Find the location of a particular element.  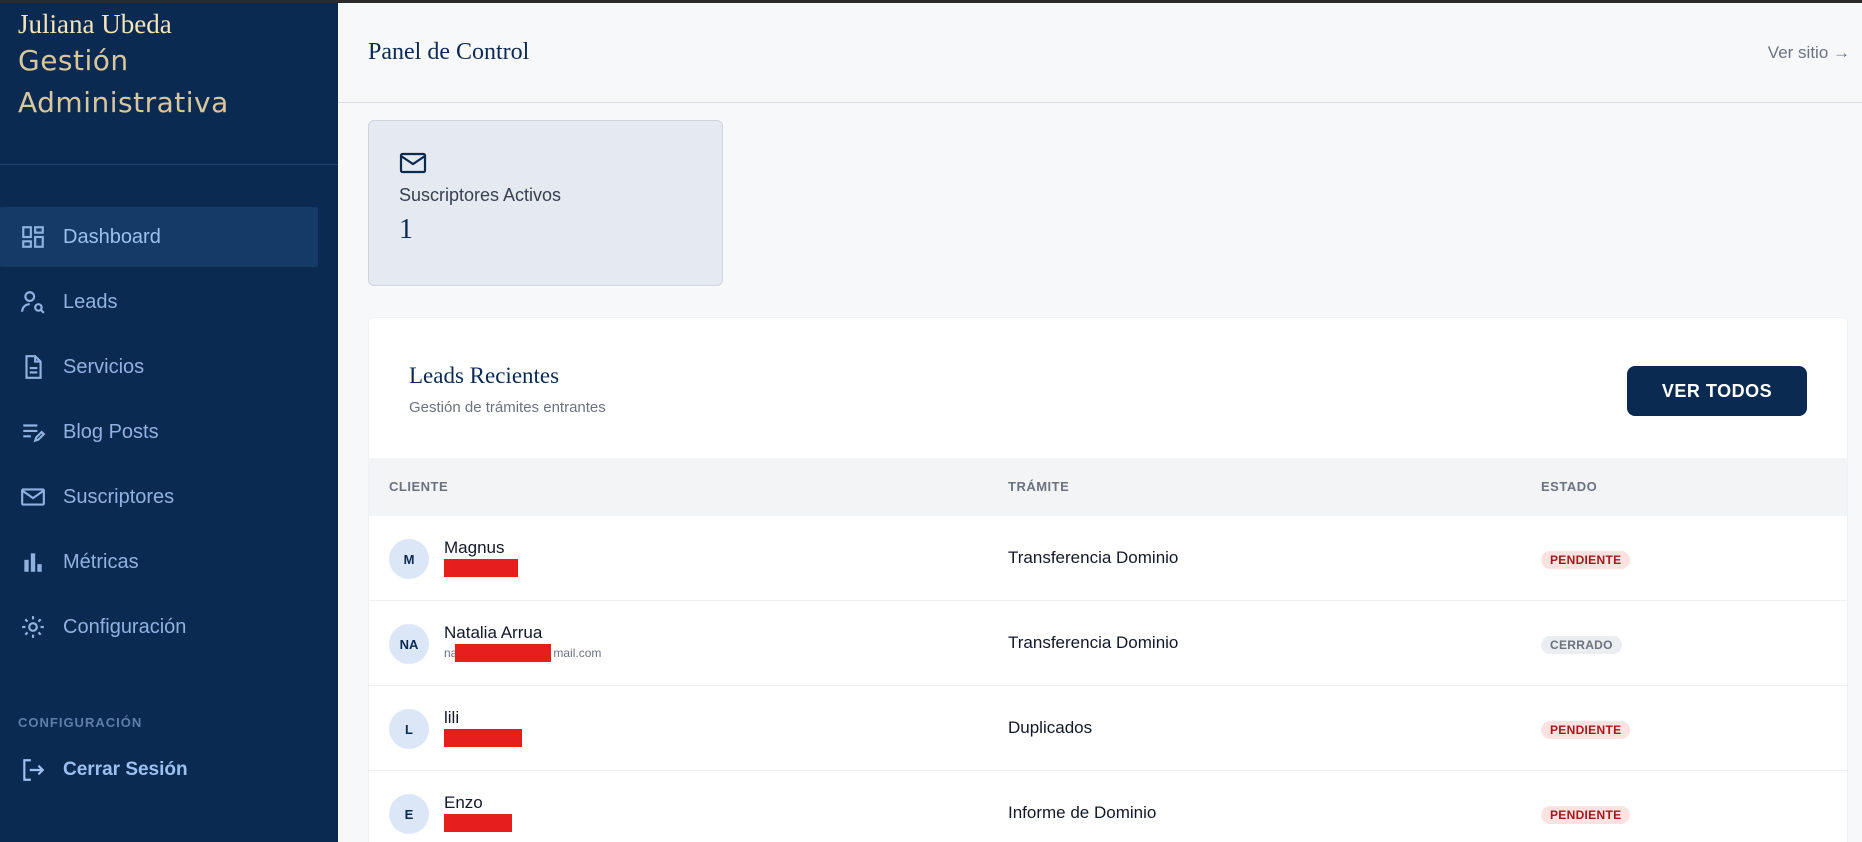

logout-button: Cerrar Sesión is located at coordinates (104, 770).